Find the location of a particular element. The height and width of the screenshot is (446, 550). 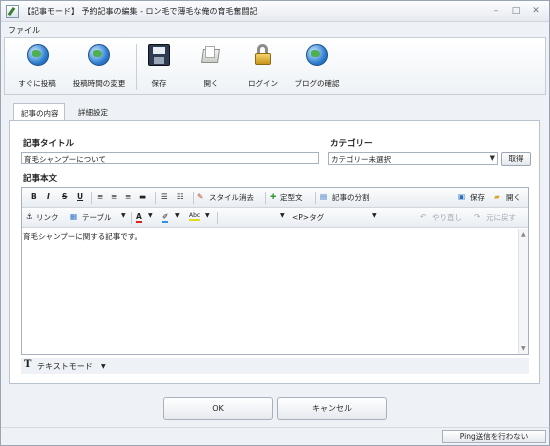

split-button: 記事の分割 is located at coordinates (351, 197).